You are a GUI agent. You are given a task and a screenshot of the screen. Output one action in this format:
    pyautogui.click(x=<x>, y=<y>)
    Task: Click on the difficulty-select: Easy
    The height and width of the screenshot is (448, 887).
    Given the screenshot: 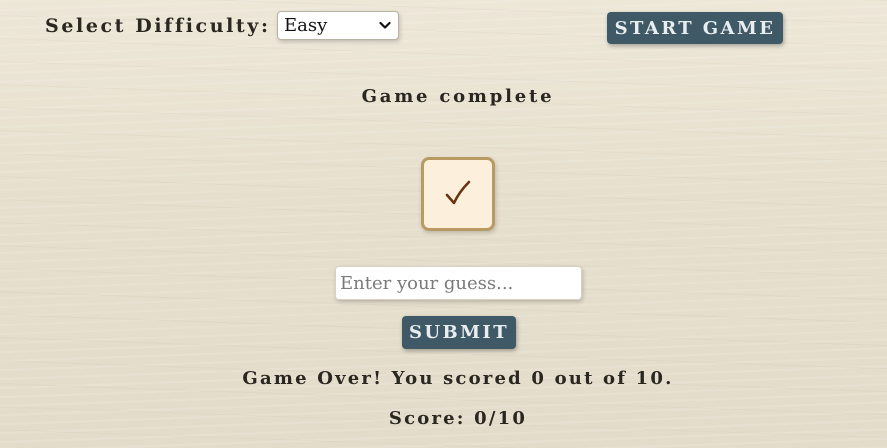 What is the action you would take?
    pyautogui.click(x=338, y=25)
    